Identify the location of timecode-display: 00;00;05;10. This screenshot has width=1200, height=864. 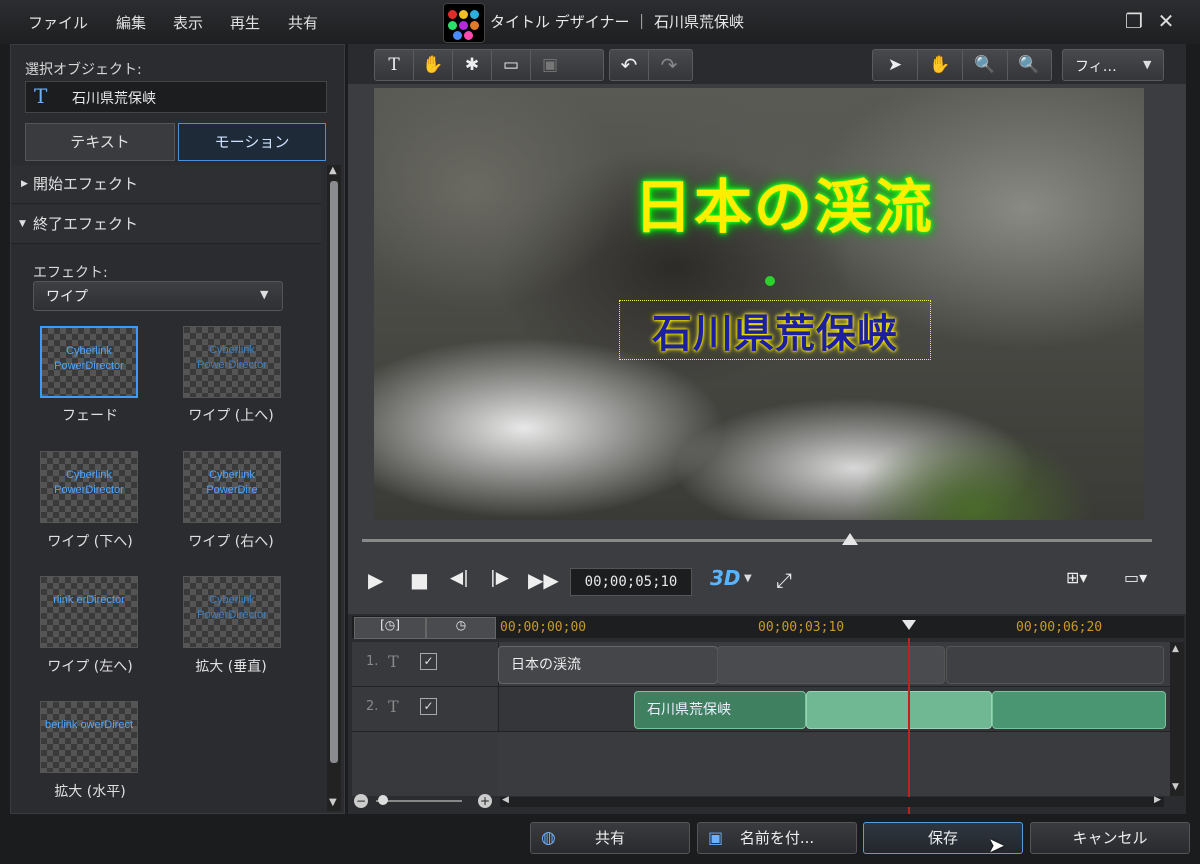
(631, 582).